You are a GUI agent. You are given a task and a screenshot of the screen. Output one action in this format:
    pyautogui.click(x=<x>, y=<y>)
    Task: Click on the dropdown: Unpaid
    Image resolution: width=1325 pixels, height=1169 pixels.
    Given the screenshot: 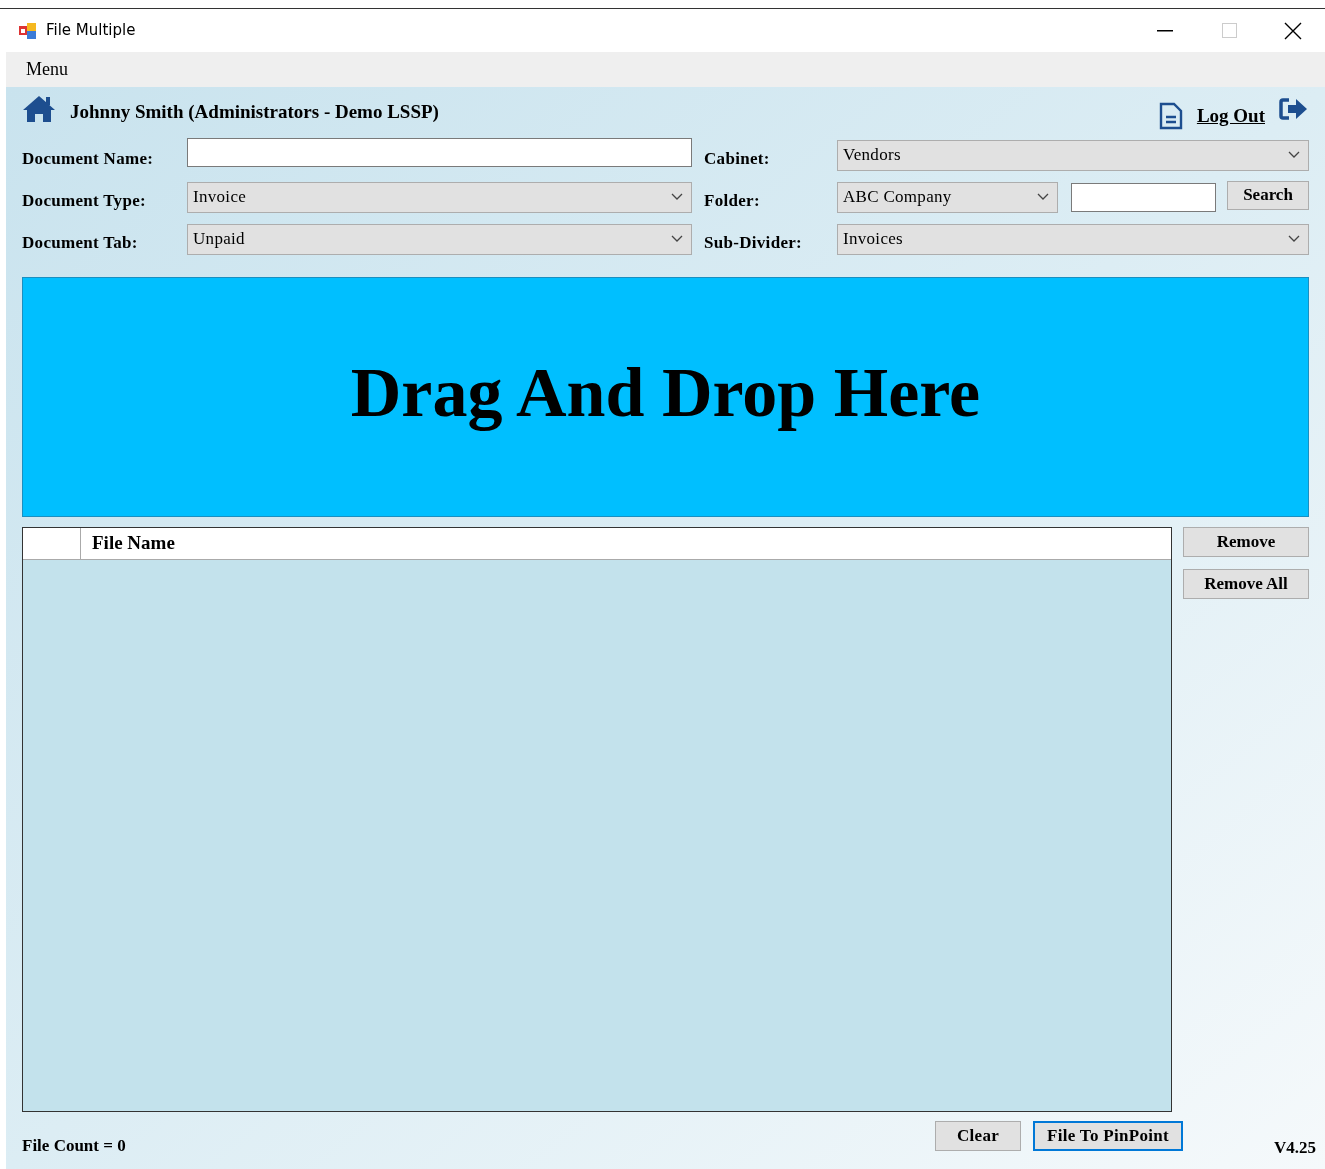 What is the action you would take?
    pyautogui.click(x=439, y=239)
    